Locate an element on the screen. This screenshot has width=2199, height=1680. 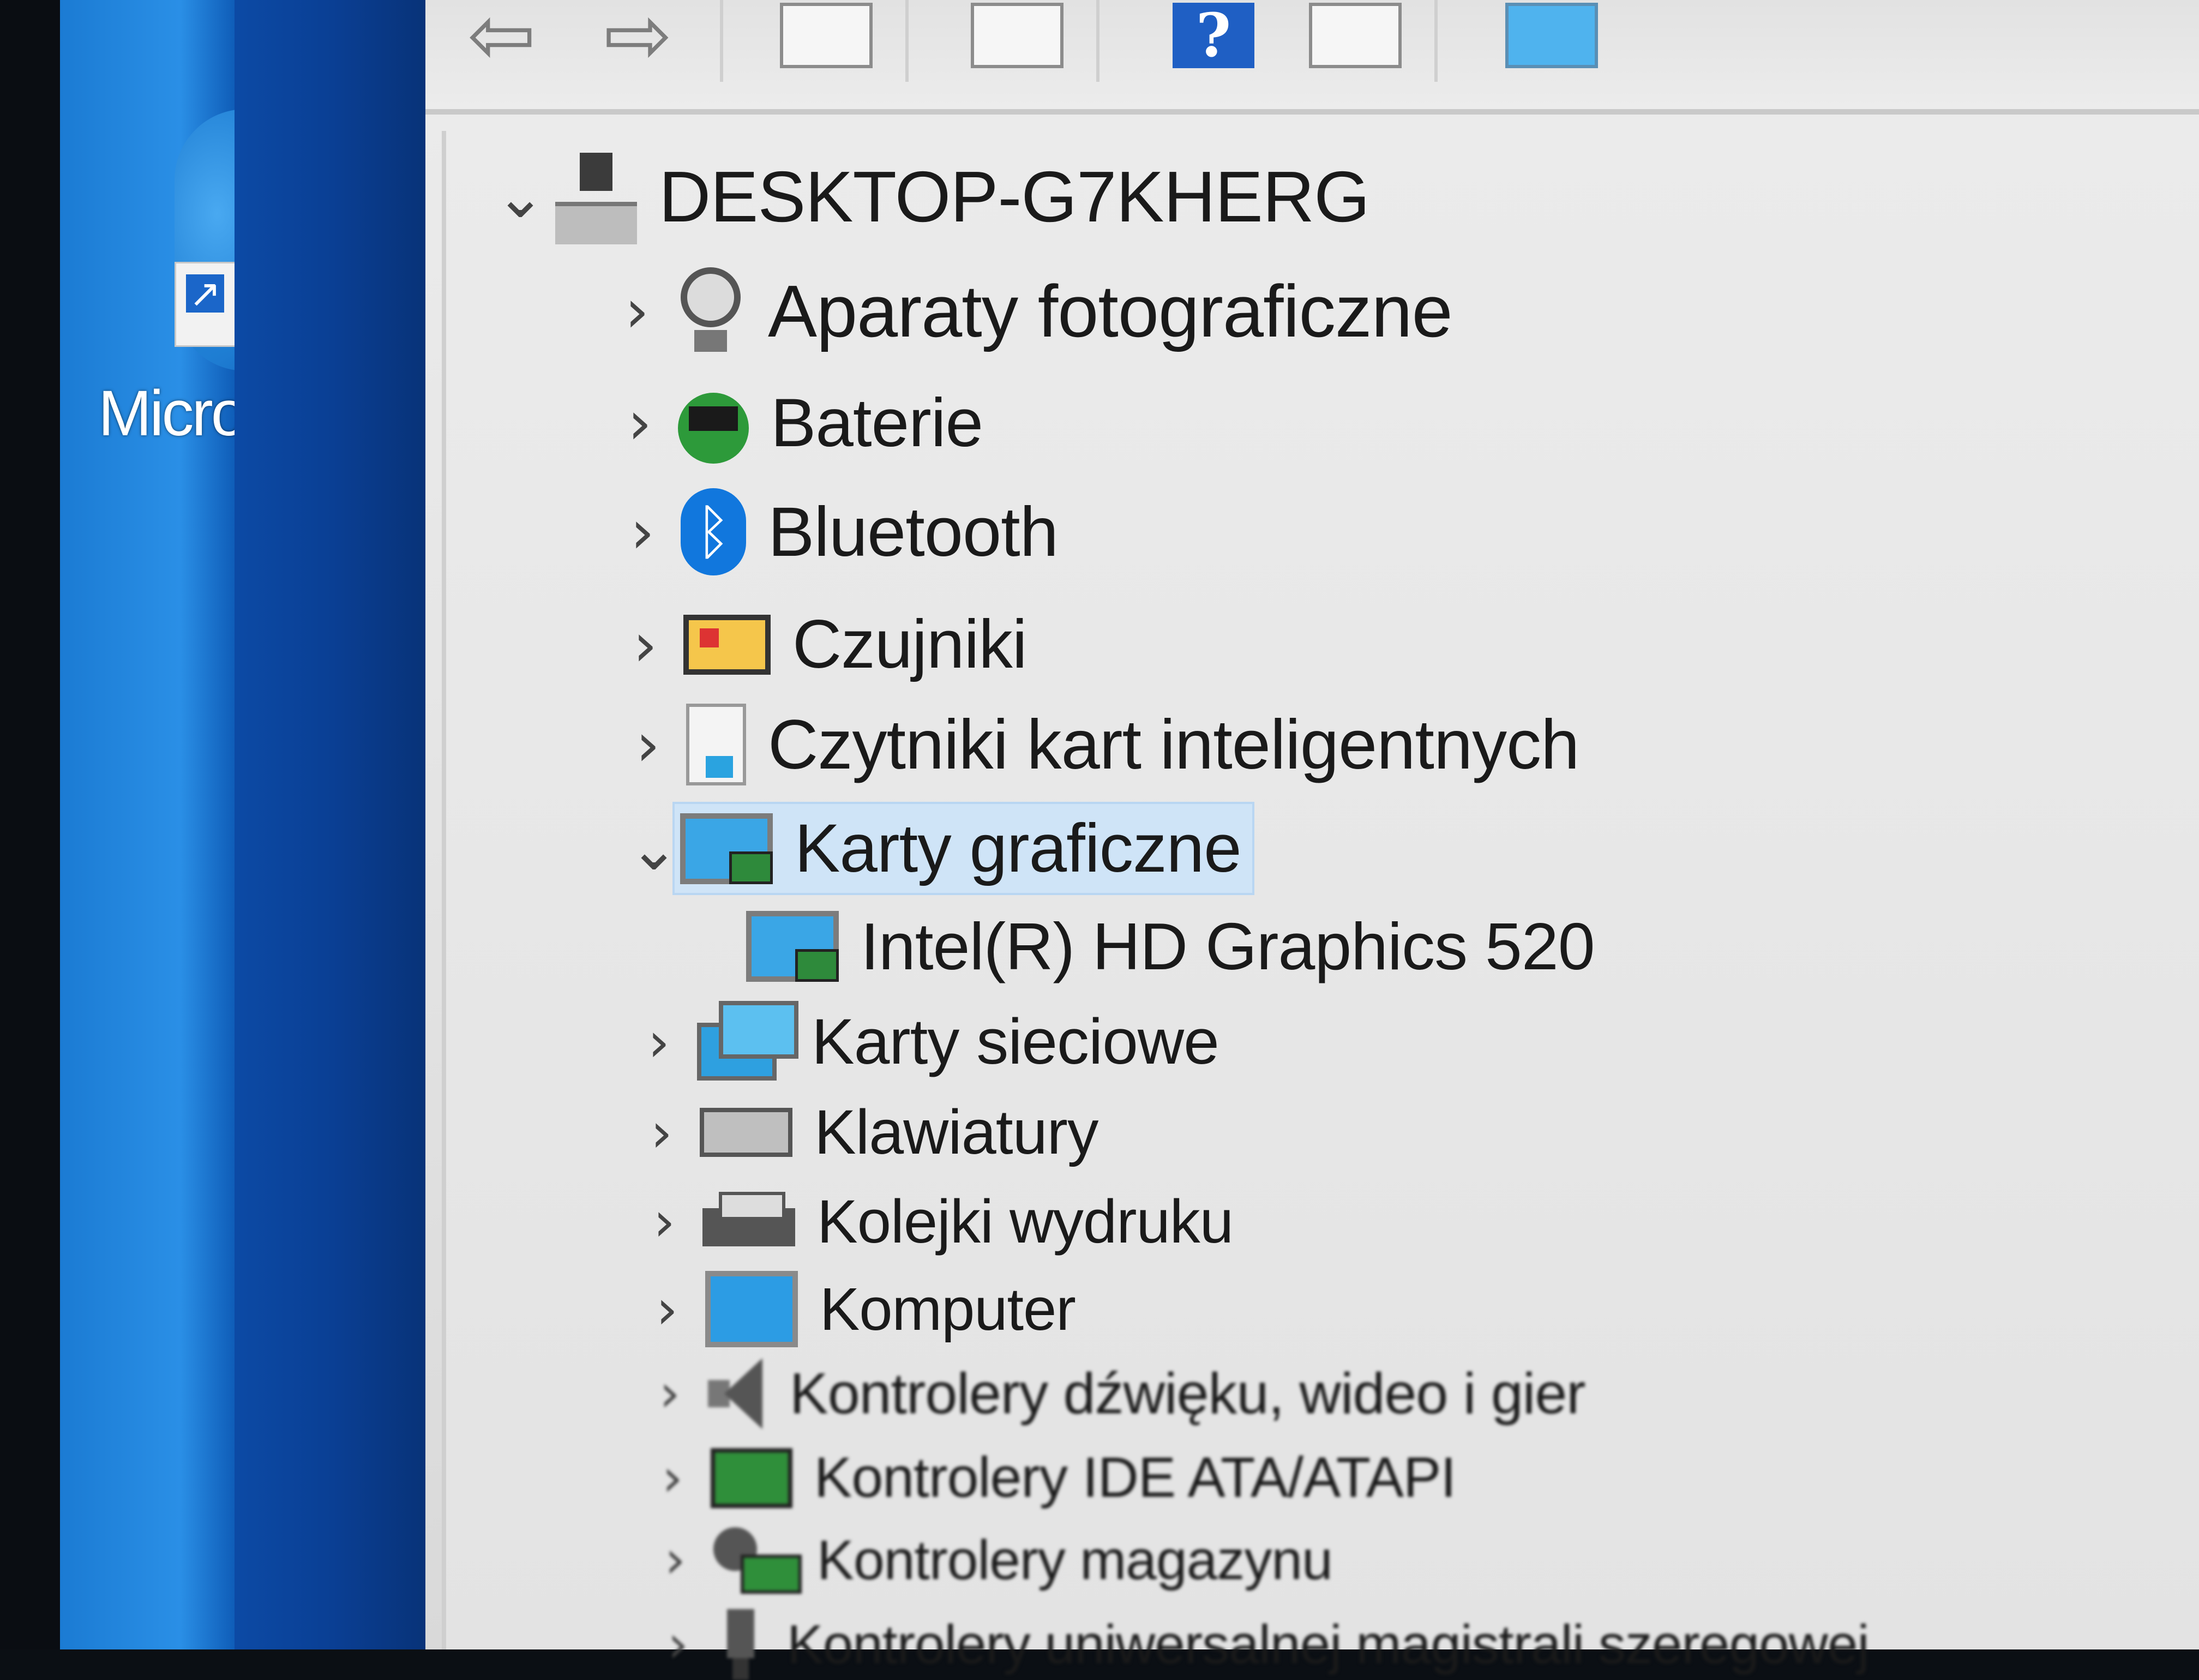
properties-icon is located at coordinates (1017, 35).